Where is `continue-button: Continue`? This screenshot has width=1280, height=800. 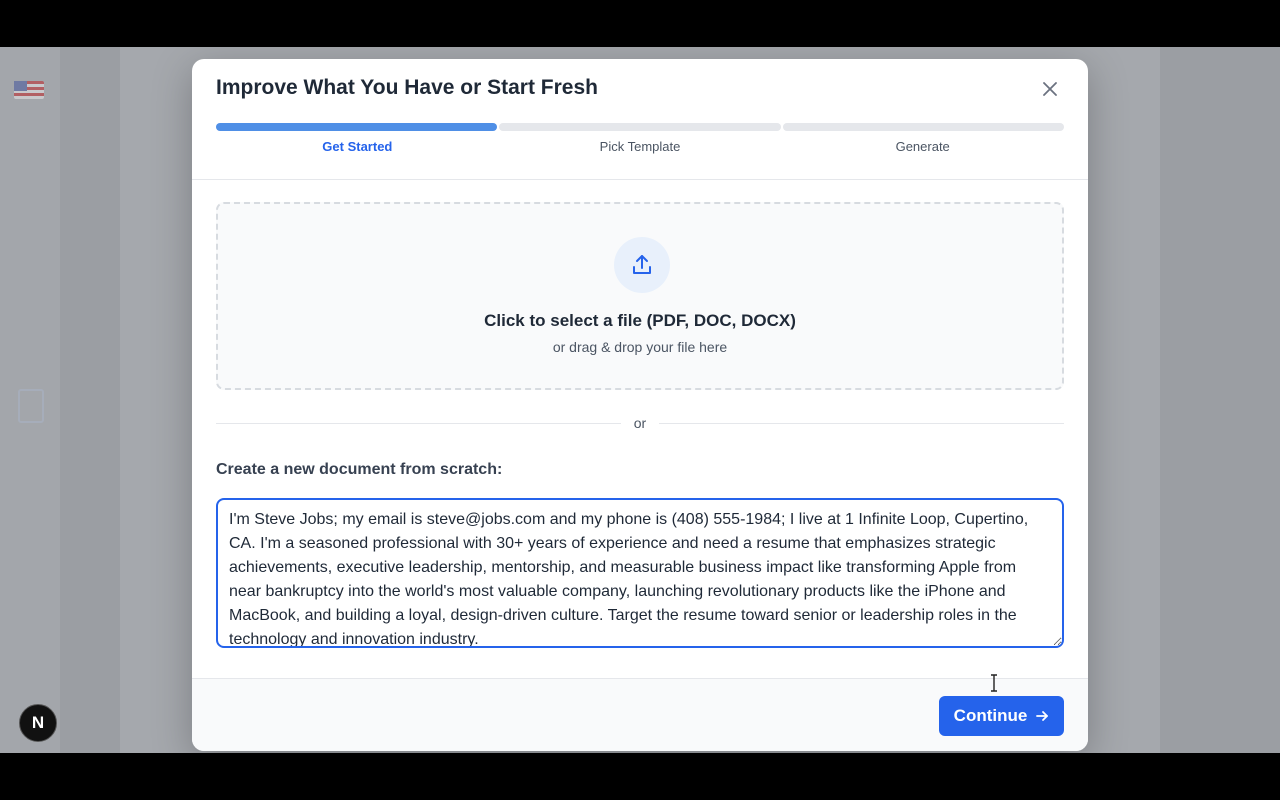 continue-button: Continue is located at coordinates (1001, 716).